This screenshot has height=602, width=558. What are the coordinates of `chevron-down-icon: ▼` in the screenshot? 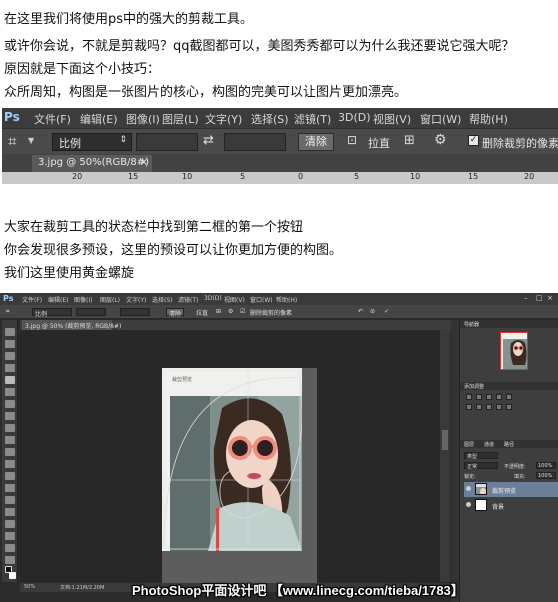 It's located at (31, 140).